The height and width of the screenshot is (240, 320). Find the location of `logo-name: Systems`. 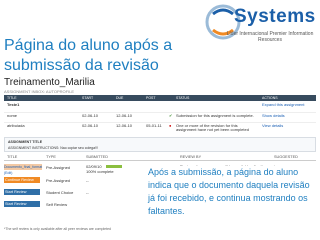

logo-name: Systems is located at coordinates (275, 16).